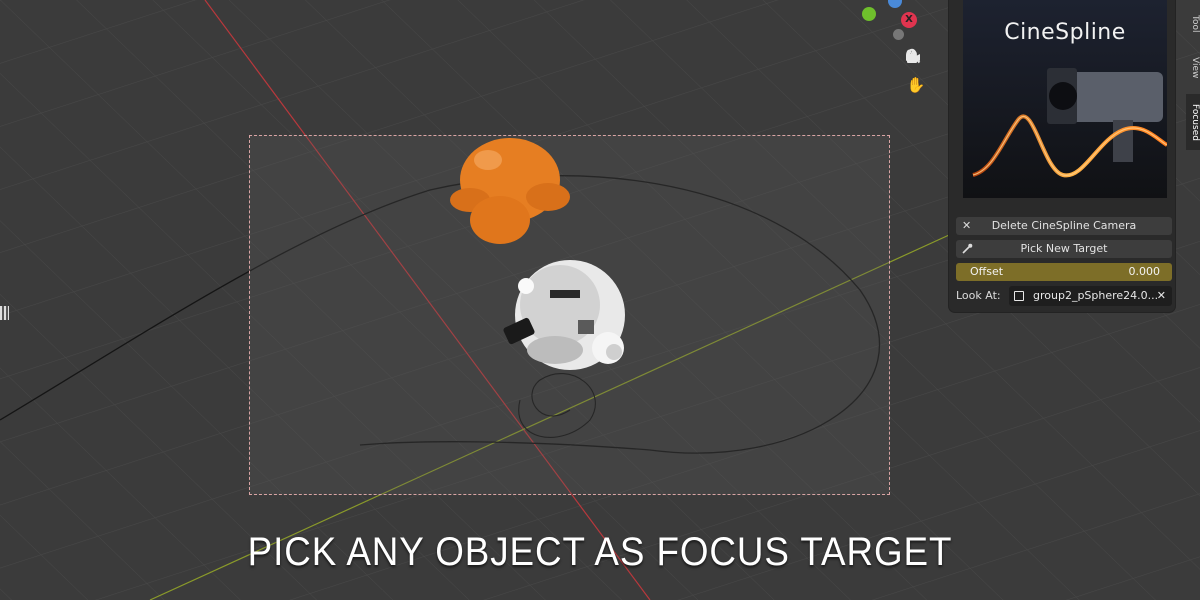  I want to click on pick-button-label: Pick New Target, so click(1064, 248).